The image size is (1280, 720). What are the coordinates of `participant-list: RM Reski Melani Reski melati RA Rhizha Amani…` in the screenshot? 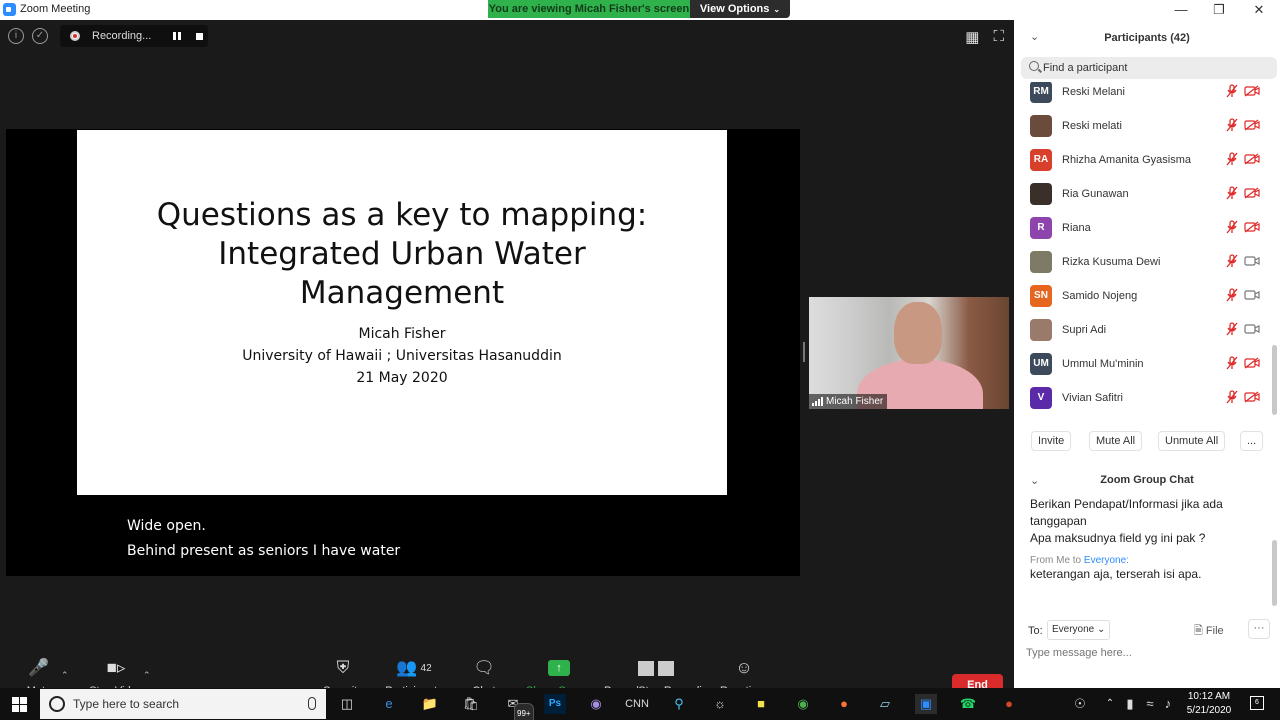 It's located at (1142, 252).